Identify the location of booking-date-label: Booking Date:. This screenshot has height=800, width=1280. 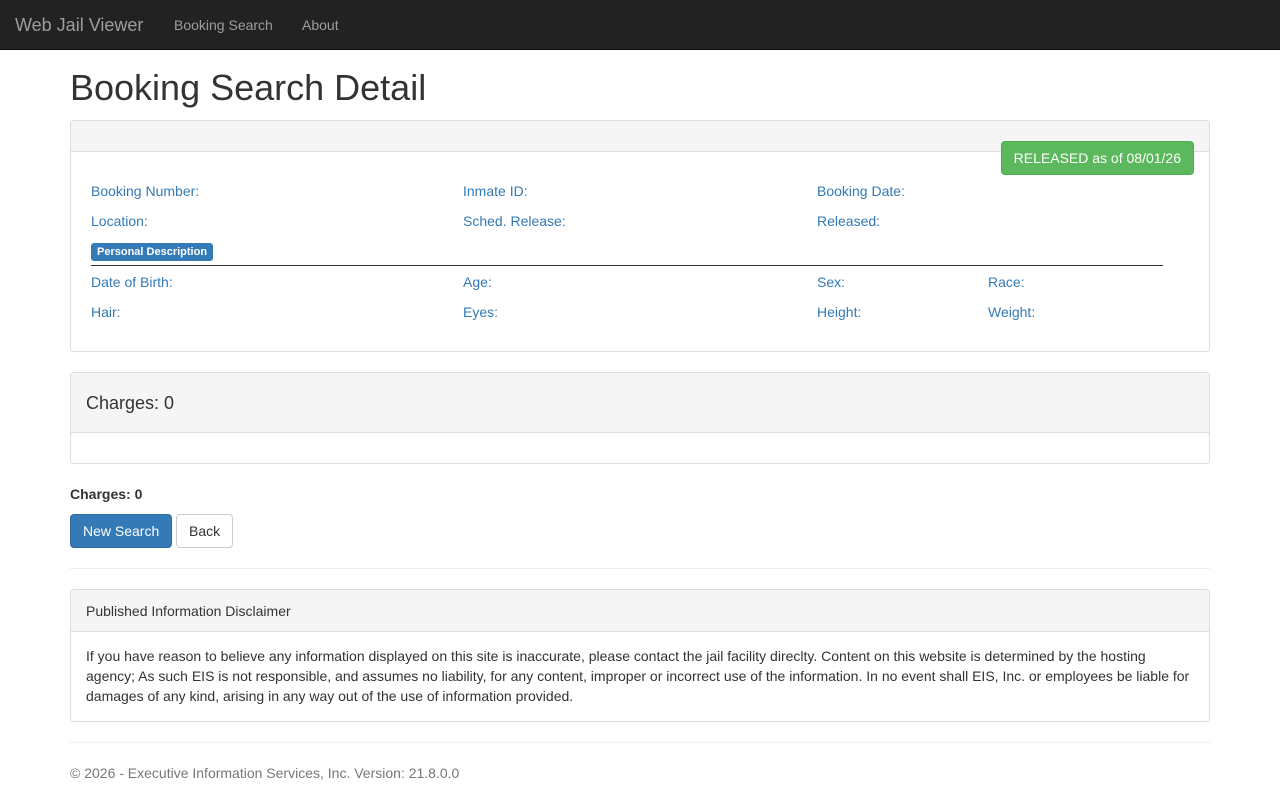
(861, 191).